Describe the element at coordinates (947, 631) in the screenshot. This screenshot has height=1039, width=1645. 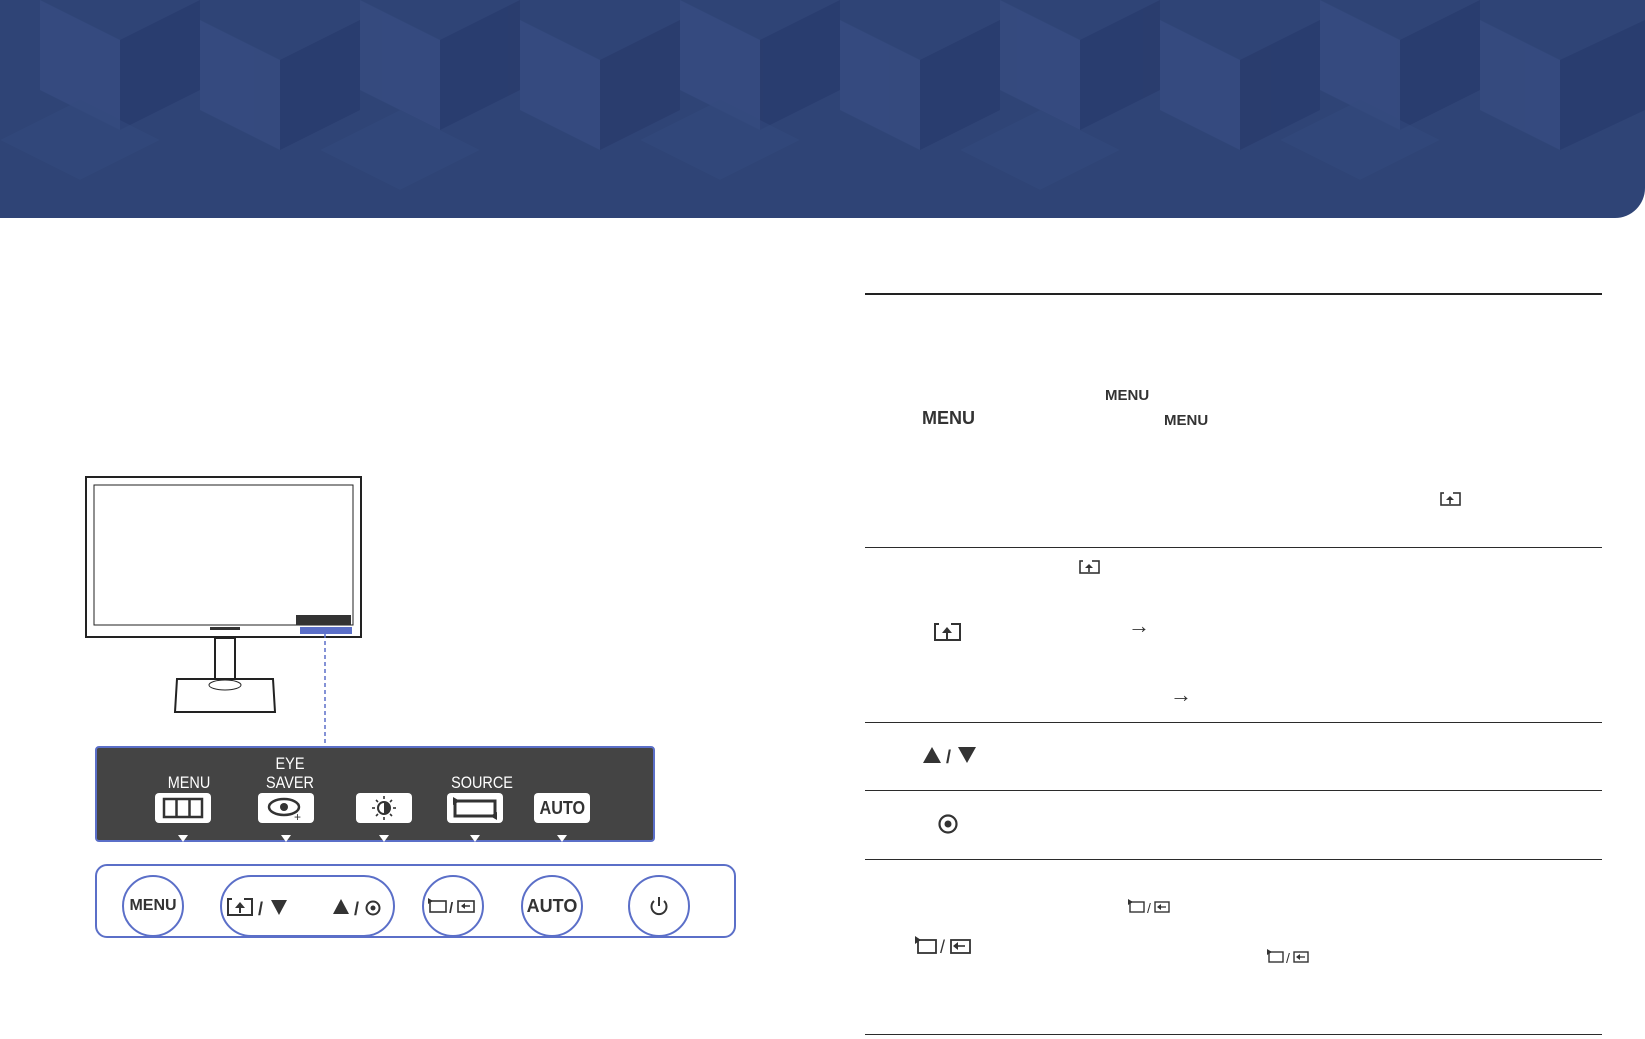
I see `return-key-icon` at that location.